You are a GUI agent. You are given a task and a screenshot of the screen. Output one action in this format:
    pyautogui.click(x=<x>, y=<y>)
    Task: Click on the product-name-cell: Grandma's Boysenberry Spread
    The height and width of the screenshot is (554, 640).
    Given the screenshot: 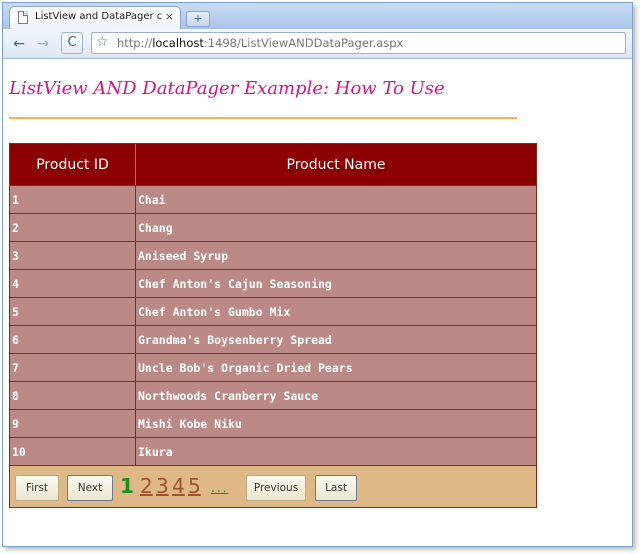 What is the action you would take?
    pyautogui.click(x=235, y=339)
    